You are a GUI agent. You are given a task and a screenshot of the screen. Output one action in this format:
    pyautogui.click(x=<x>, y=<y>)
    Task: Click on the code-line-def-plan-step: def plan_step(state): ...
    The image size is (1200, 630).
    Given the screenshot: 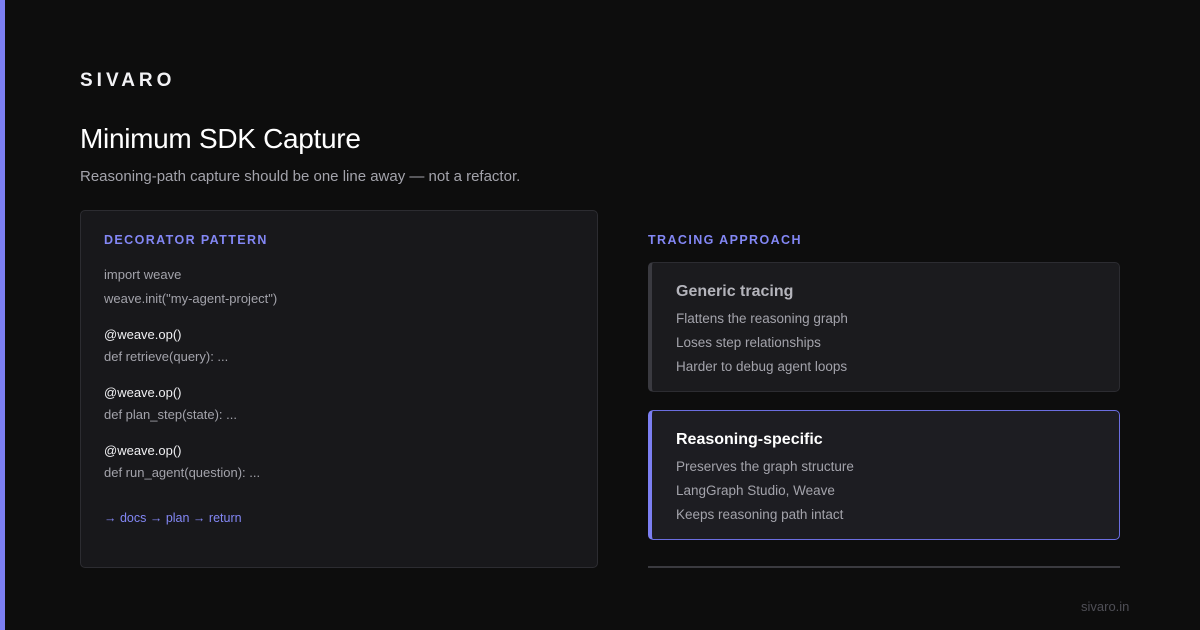 What is the action you would take?
    pyautogui.click(x=170, y=414)
    